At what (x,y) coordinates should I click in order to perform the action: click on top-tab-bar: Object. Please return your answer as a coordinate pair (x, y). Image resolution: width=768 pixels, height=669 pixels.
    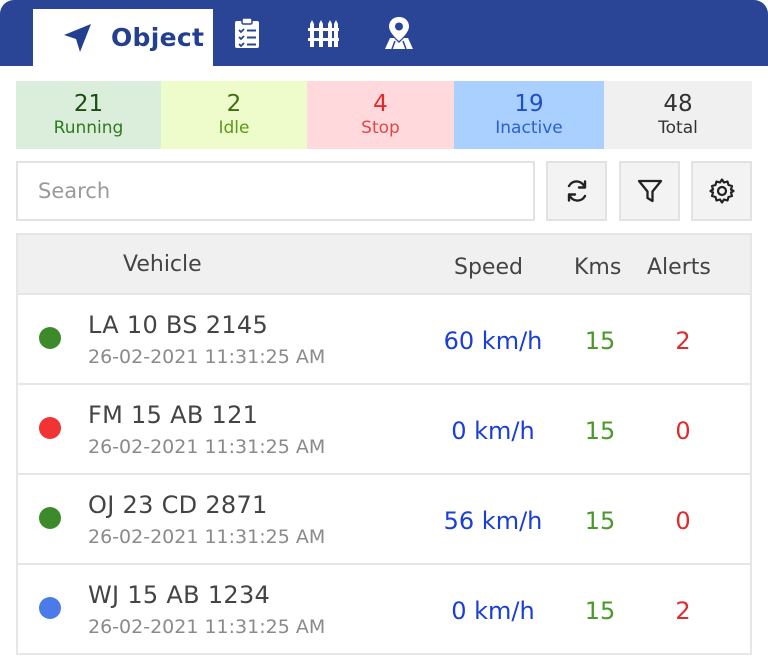
    Looking at the image, I should click on (384, 33).